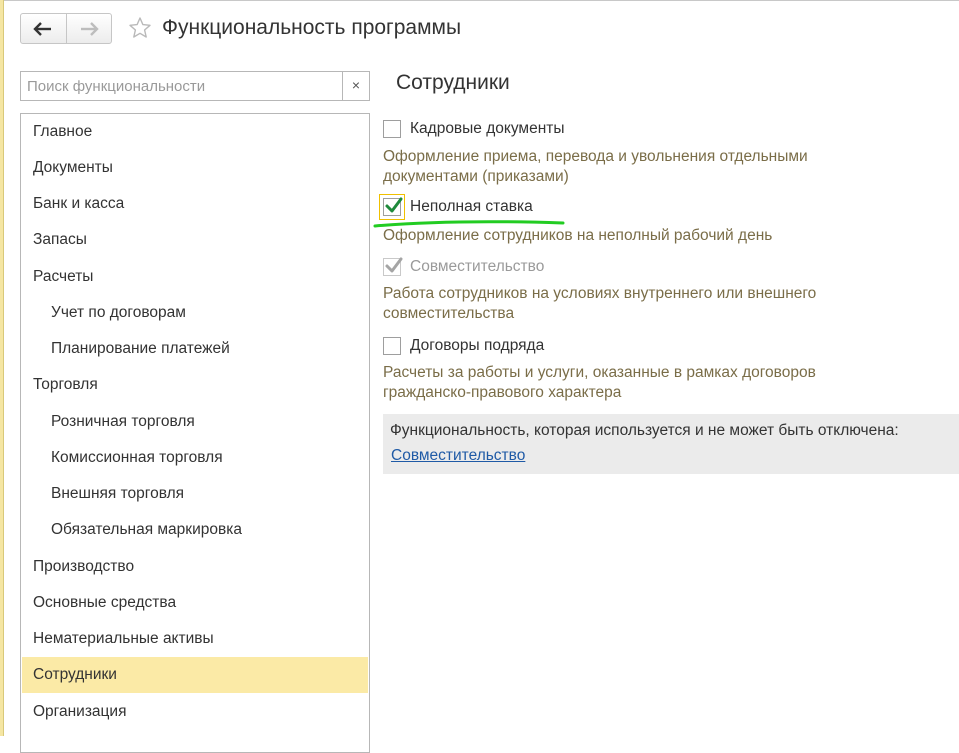 This screenshot has width=959, height=753. I want to click on sidebar-item-contract-accounting: Учет по договорам, so click(195, 313).